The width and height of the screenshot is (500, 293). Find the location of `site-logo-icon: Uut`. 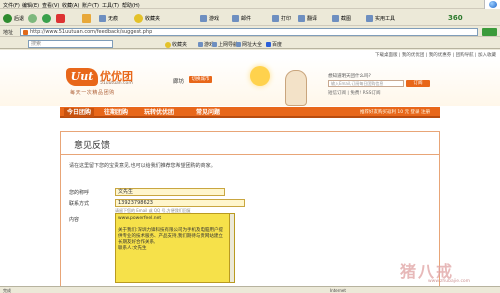

site-logo-icon: Uut is located at coordinates (82, 77).